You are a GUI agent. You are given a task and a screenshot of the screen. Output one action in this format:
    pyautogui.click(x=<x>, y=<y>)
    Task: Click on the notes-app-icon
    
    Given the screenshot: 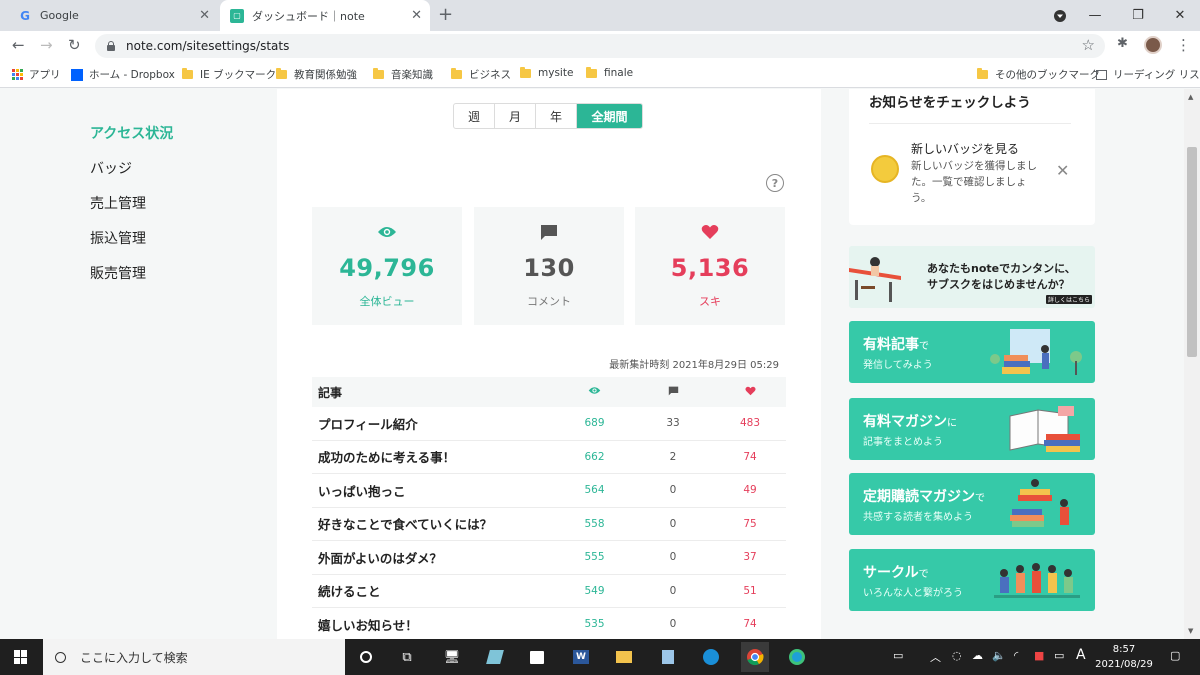 What is the action you would take?
    pyautogui.click(x=495, y=657)
    